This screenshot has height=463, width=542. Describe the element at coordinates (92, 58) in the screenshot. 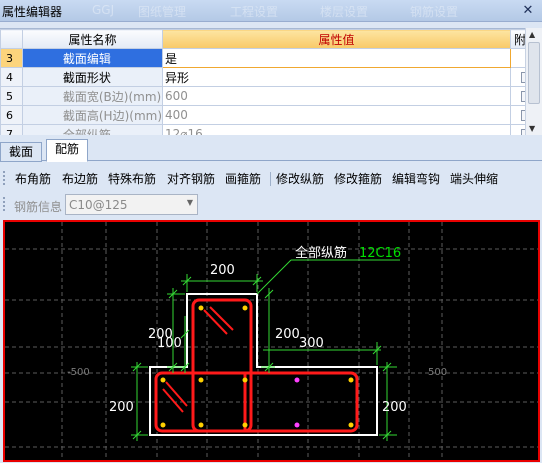

I see `property-name: 截面编辑` at that location.